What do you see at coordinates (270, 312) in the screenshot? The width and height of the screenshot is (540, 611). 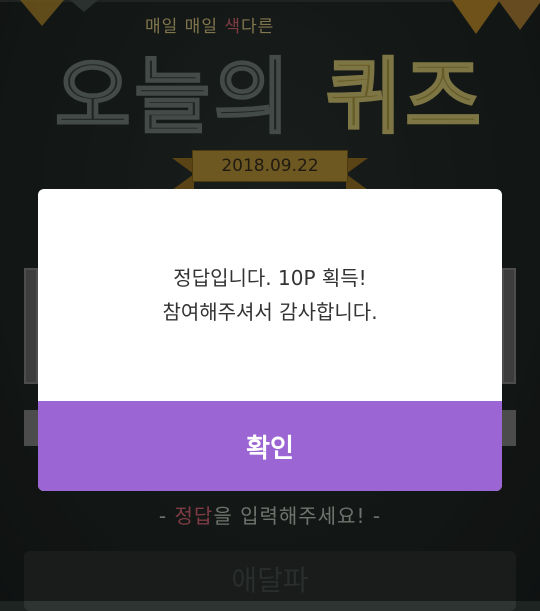 I see `dialog-message-line2: 참여해주셔서 감사합니다.` at bounding box center [270, 312].